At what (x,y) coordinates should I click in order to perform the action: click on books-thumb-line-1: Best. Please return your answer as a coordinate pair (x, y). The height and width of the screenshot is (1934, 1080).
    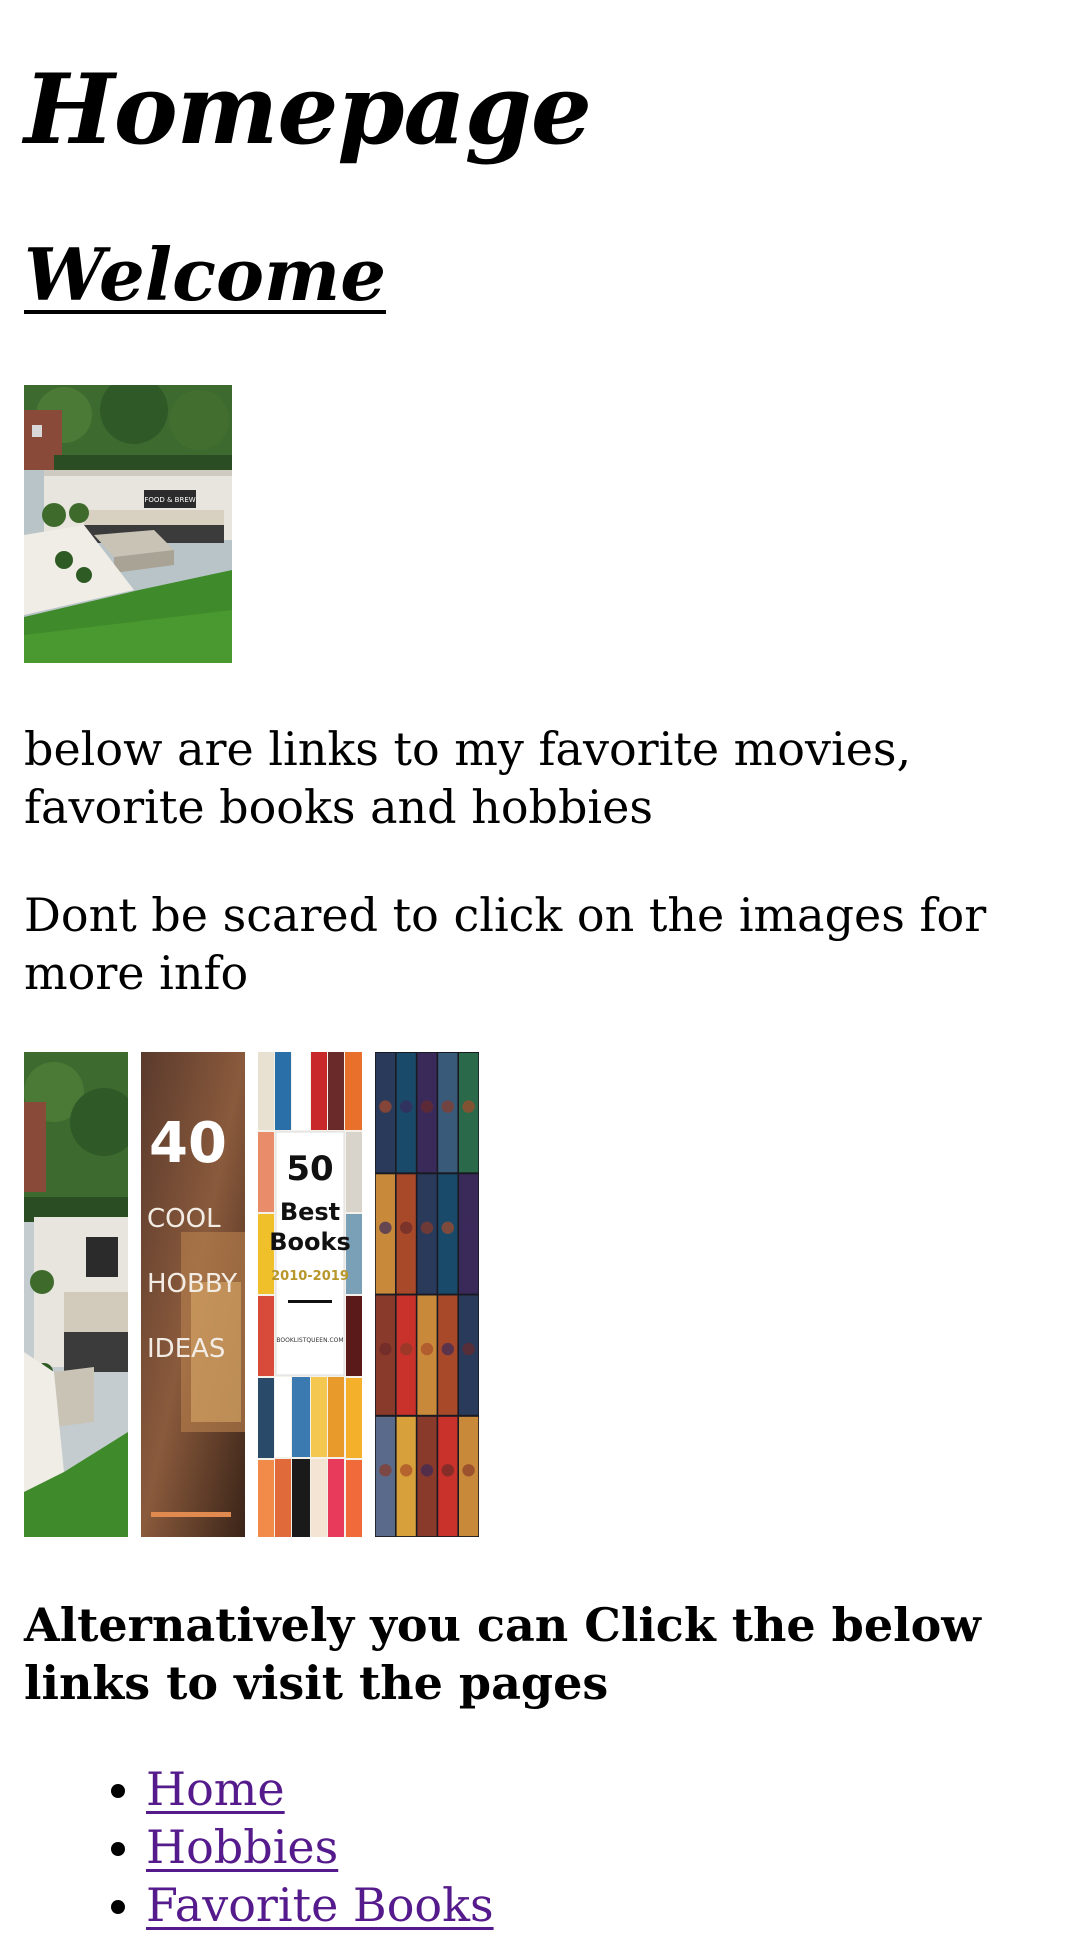
    Looking at the image, I should click on (310, 1212).